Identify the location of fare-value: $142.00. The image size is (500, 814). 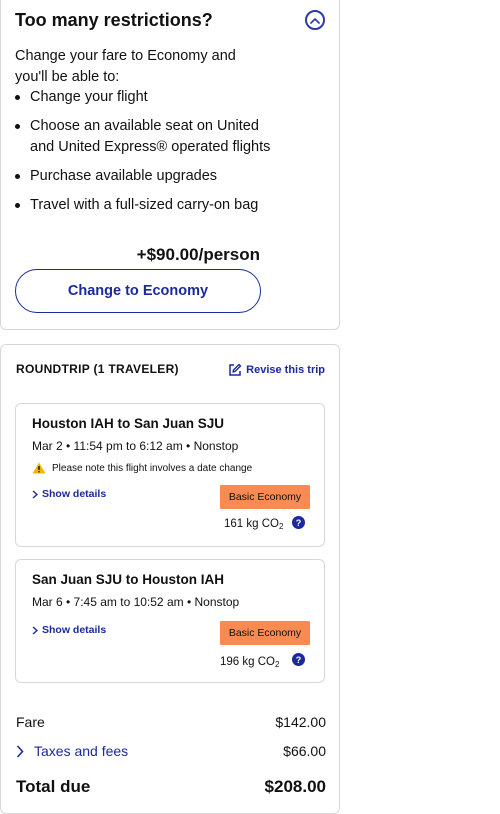
(300, 722).